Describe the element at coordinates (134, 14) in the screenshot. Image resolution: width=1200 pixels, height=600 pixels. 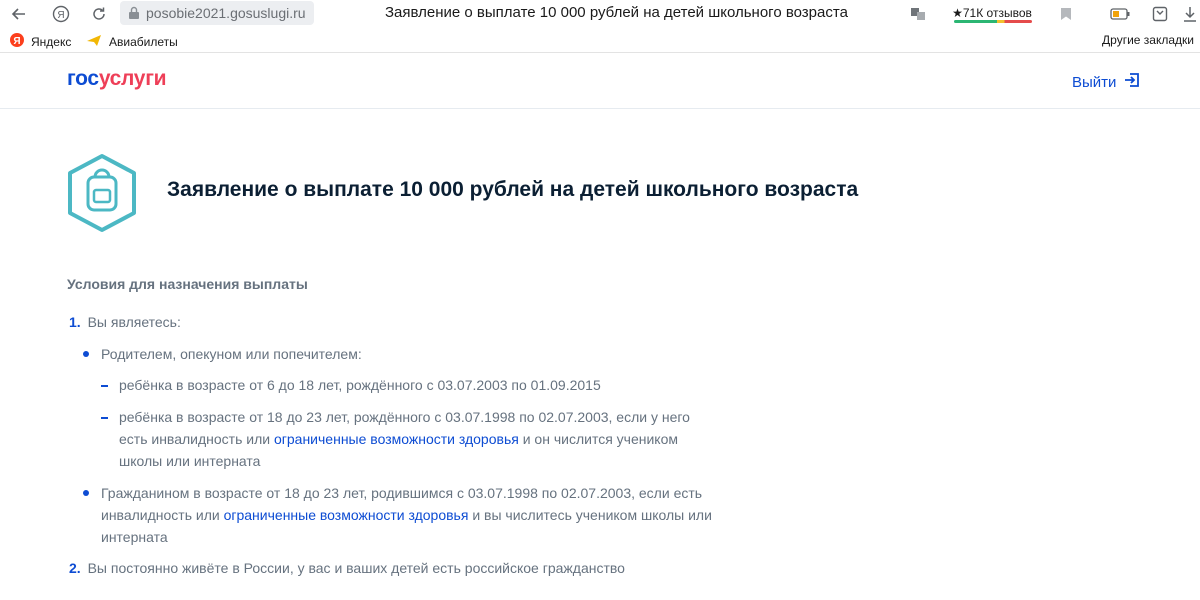
I see `lock-icon` at that location.